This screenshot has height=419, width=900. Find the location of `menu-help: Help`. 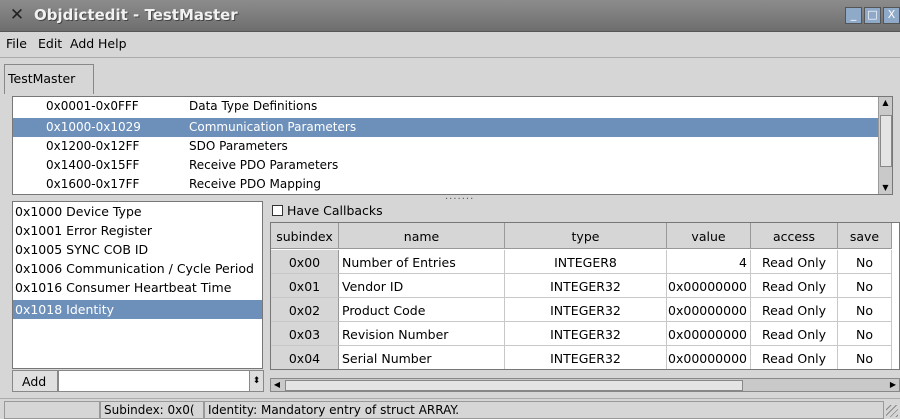

menu-help: Help is located at coordinates (112, 43).